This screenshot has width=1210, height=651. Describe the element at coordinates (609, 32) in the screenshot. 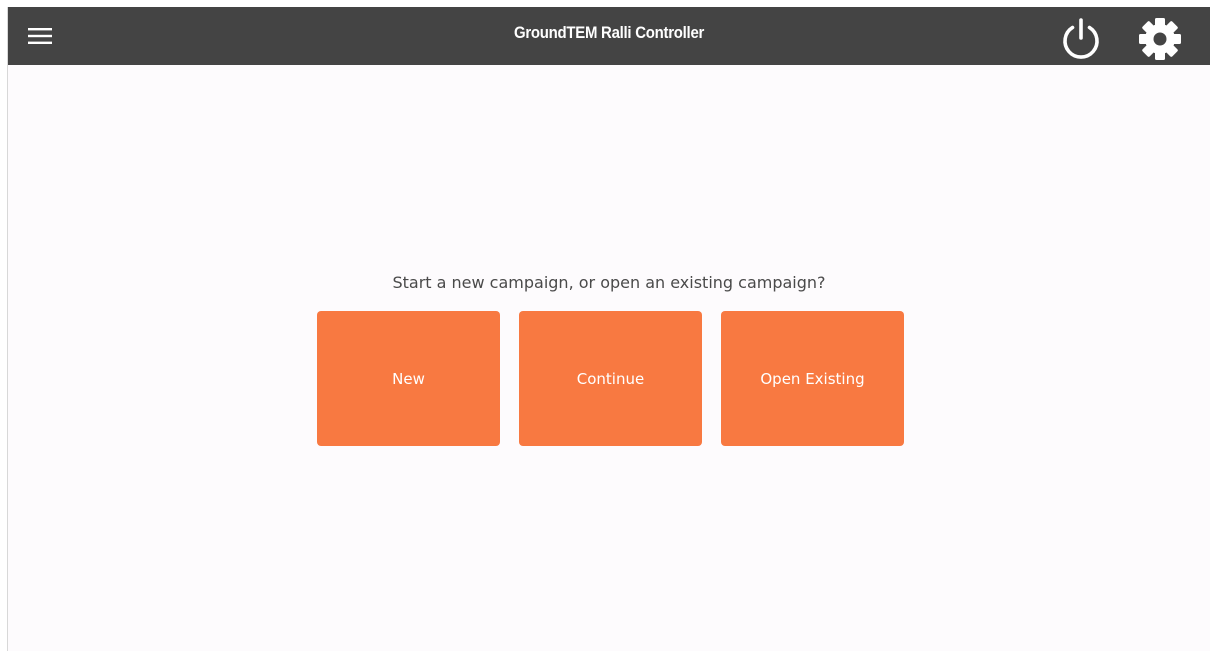

I see `app-title: GroundTEM Ralli Controller` at that location.